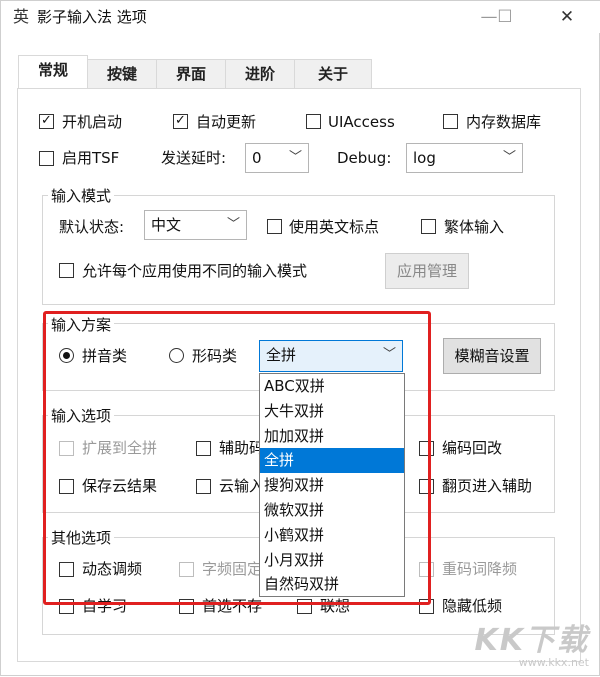  Describe the element at coordinates (226, 122) in the screenshot. I see `autoupdate-label: 自动更新` at that location.